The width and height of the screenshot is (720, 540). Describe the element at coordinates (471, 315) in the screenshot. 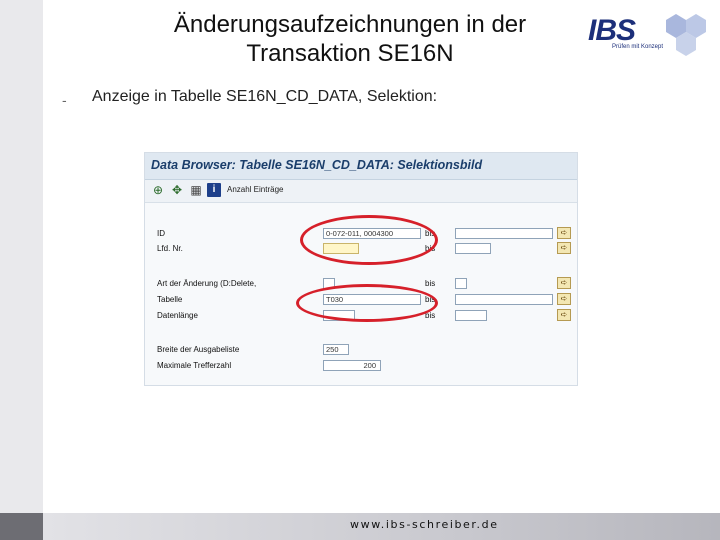

I see `datenlaenge-to-input` at that location.